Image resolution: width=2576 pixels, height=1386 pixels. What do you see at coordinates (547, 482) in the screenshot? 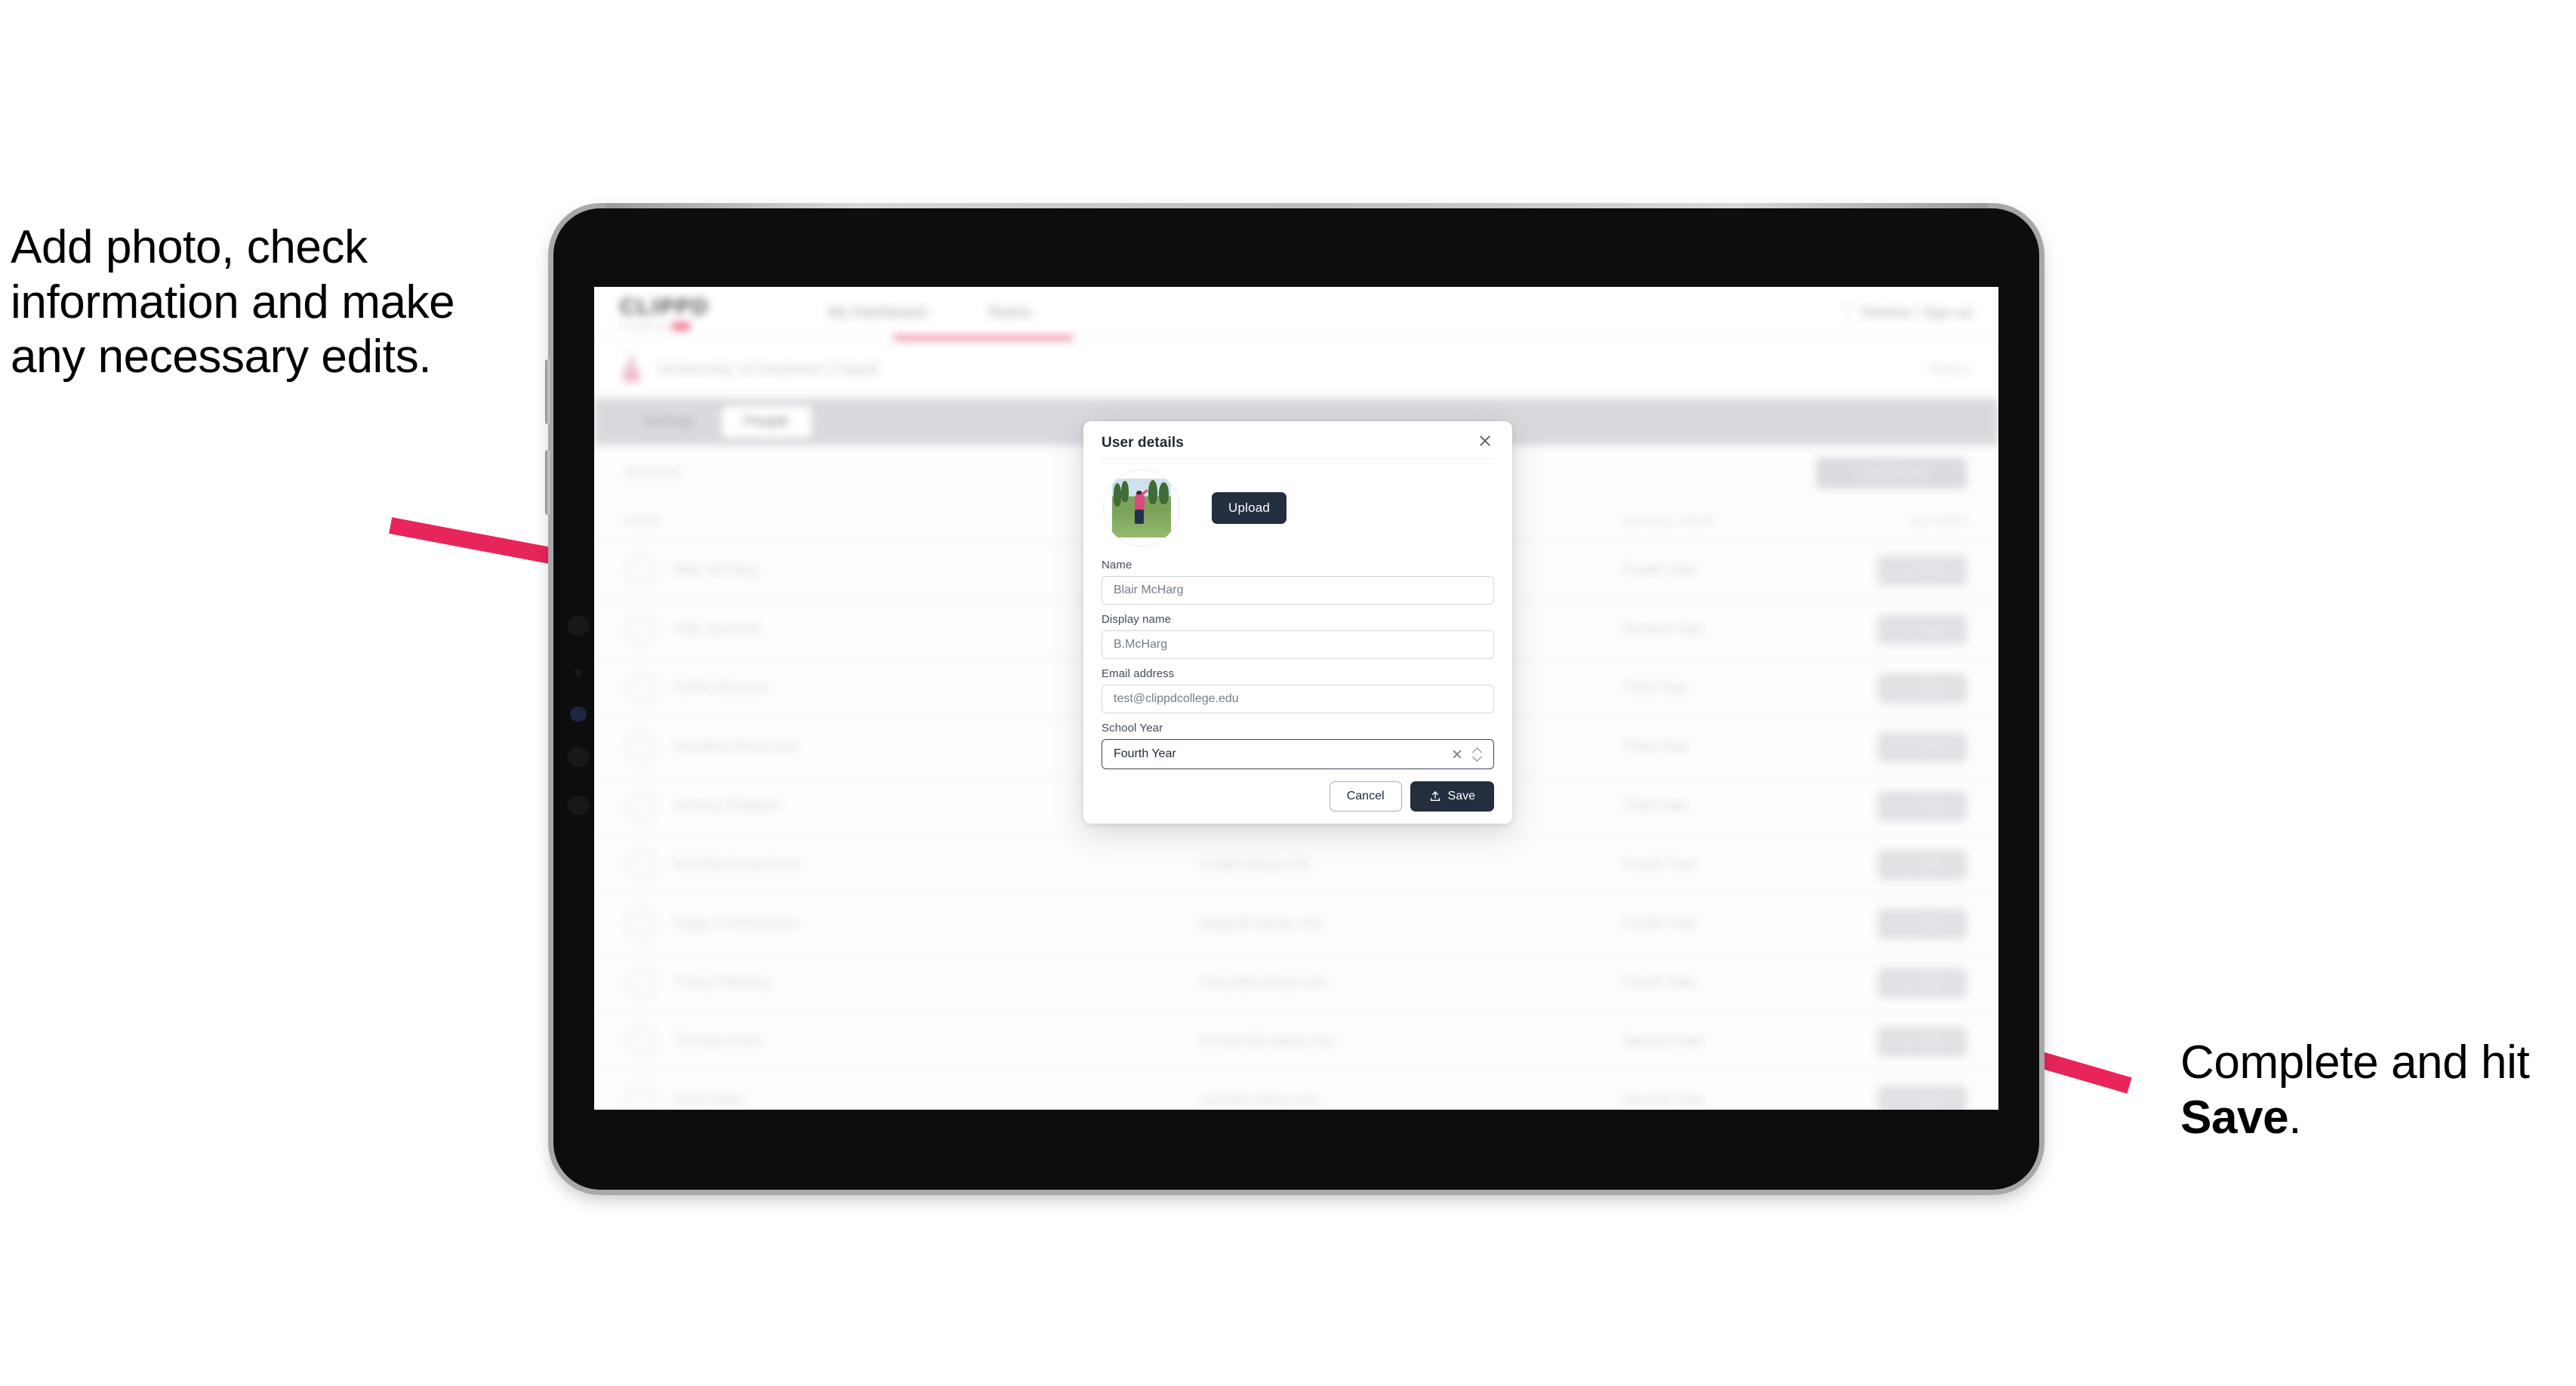
I see `tablet-volume-button-down` at bounding box center [547, 482].